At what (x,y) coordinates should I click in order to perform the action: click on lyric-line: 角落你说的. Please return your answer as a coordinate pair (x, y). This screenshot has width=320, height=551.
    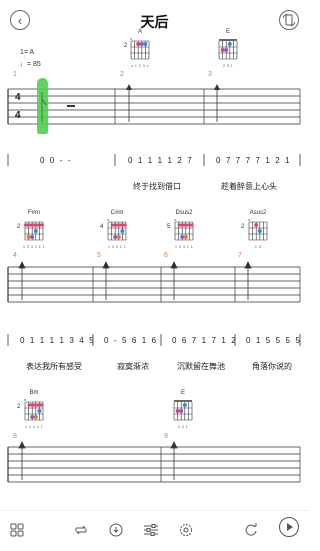
    Looking at the image, I should click on (272, 366).